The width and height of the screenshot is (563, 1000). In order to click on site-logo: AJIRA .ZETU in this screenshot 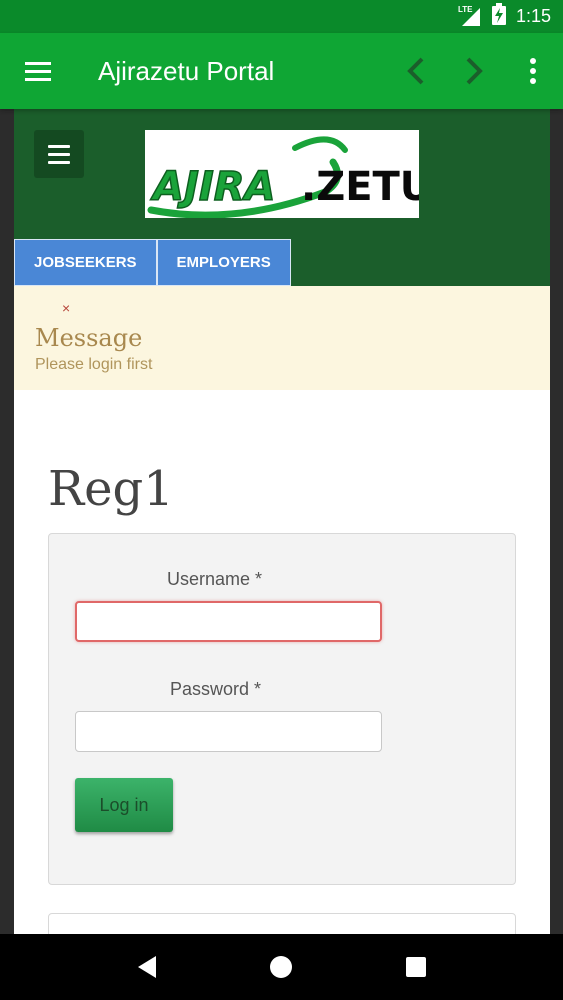, I will do `click(288, 174)`.